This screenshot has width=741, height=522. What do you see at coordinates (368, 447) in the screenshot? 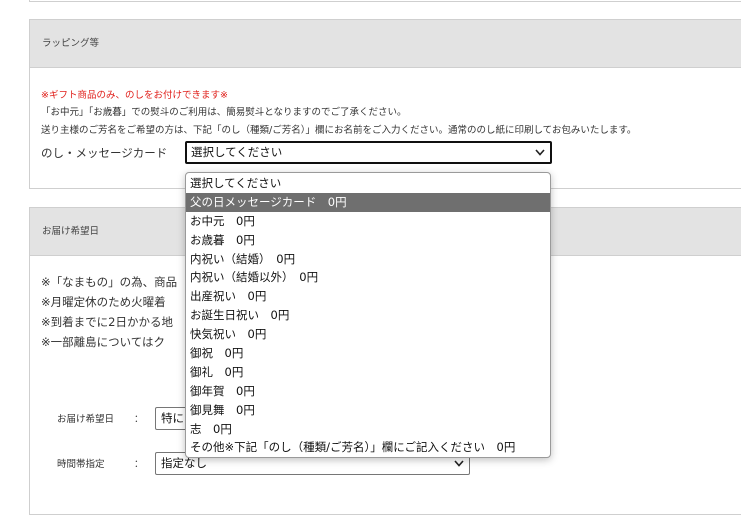
I see `dropdown-option: その他※下記「のし（種類/ご芳名）」欄にご記入ください 0円` at bounding box center [368, 447].